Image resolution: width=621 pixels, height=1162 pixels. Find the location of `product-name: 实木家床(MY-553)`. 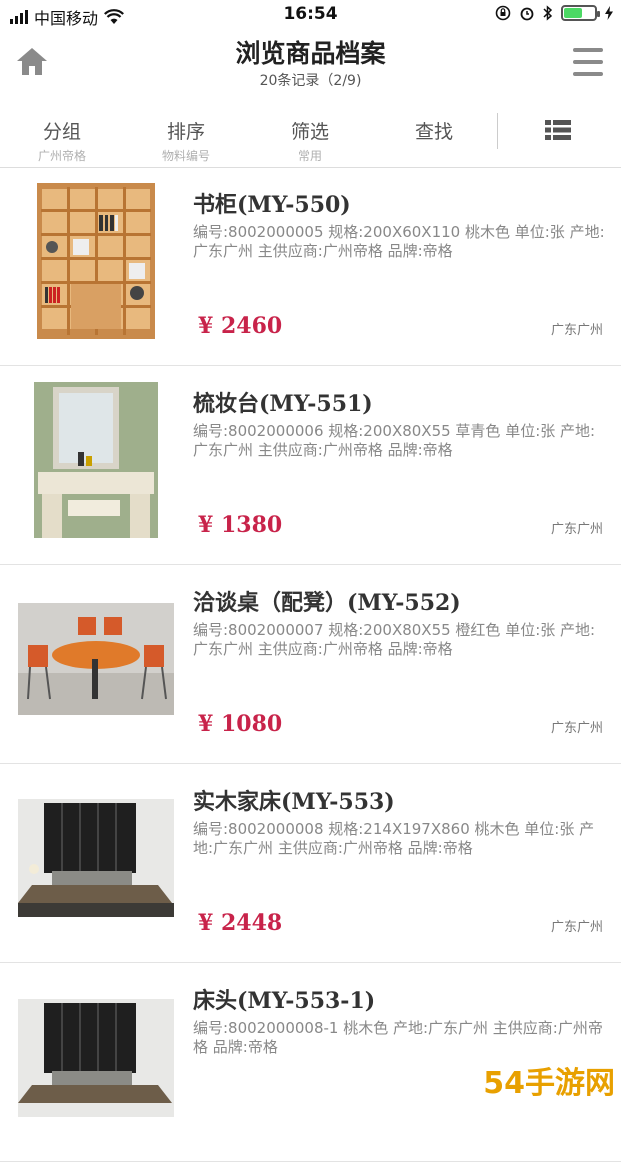

product-name: 实木家床(MY-553) is located at coordinates (294, 802).